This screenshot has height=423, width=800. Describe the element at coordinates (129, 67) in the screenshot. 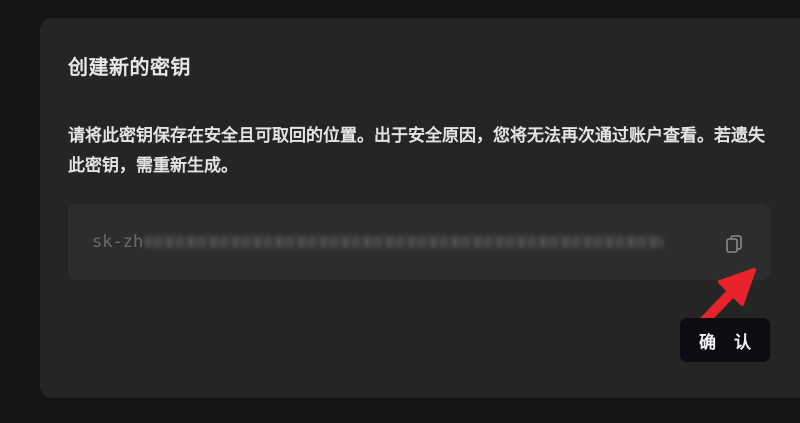

I see `dialog-title: 创建新的密钥` at that location.